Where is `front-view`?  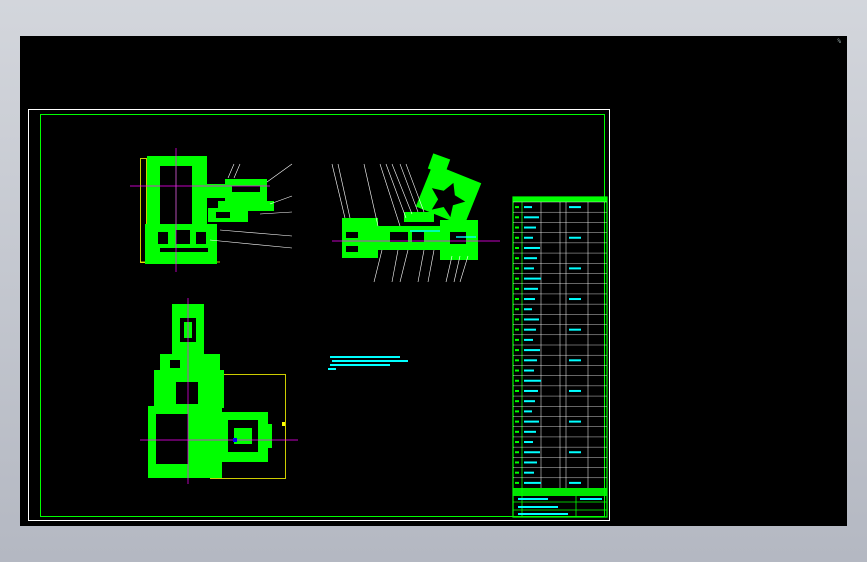 front-view is located at coordinates (211, 210).